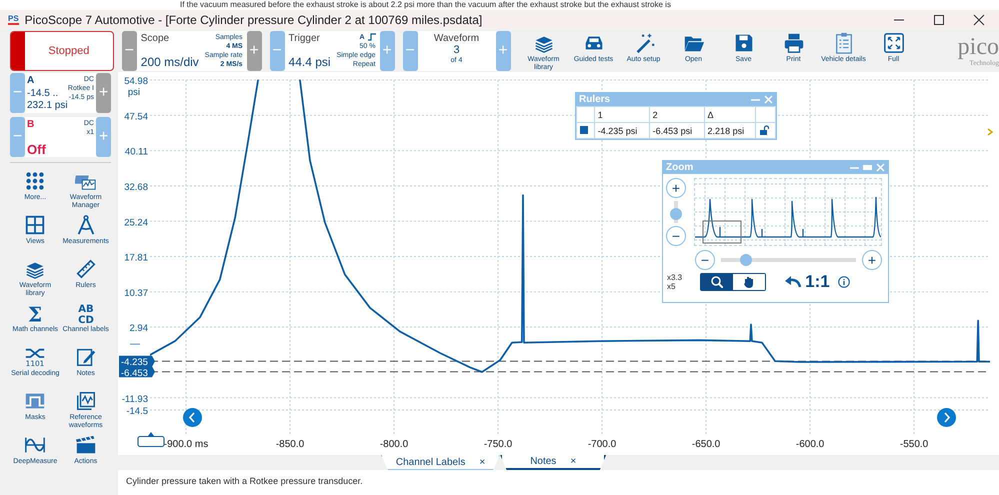  Describe the element at coordinates (136, 81) in the screenshot. I see `y-axis-label: 54.98` at that location.